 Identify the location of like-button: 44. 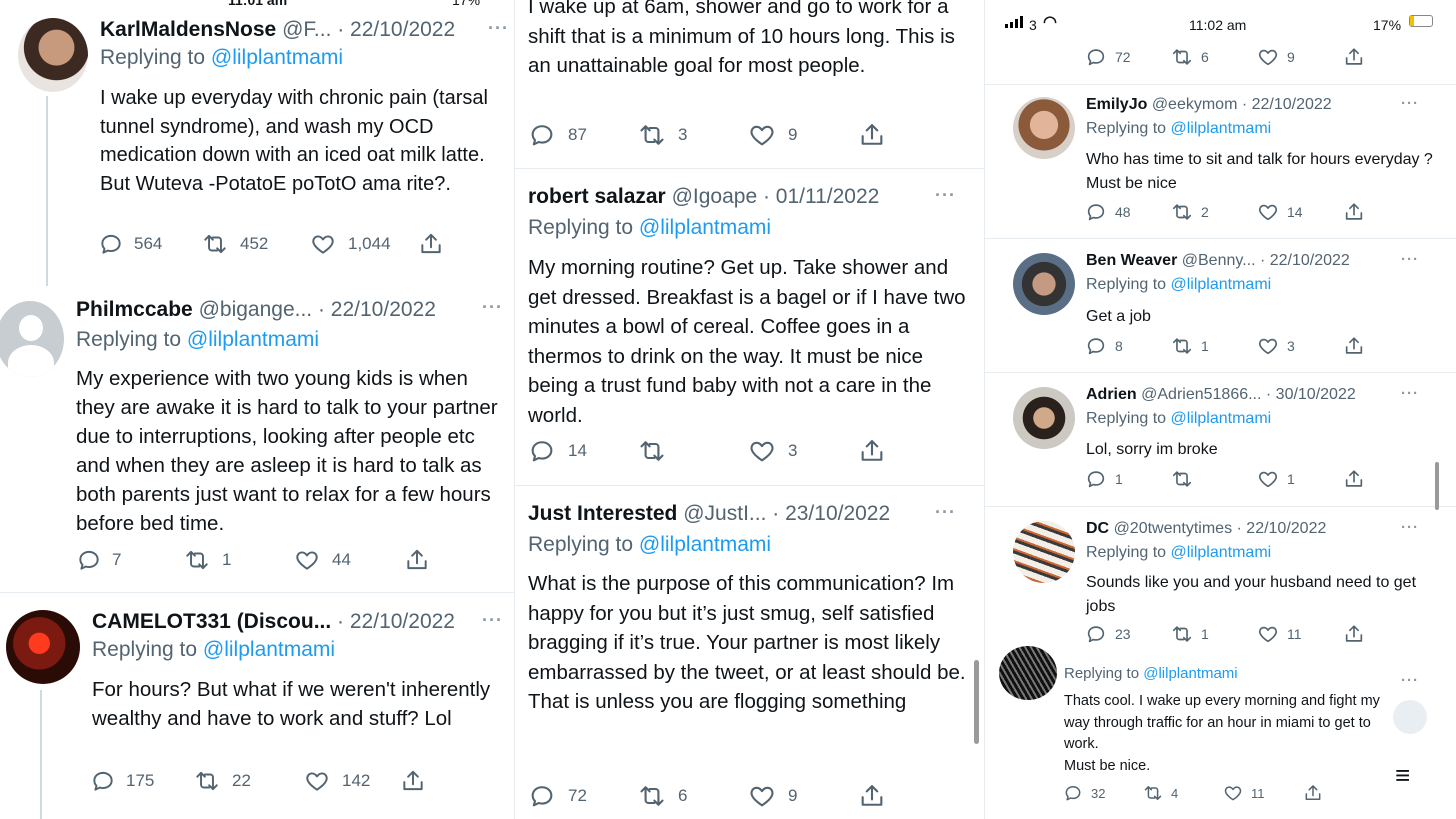
(349, 560).